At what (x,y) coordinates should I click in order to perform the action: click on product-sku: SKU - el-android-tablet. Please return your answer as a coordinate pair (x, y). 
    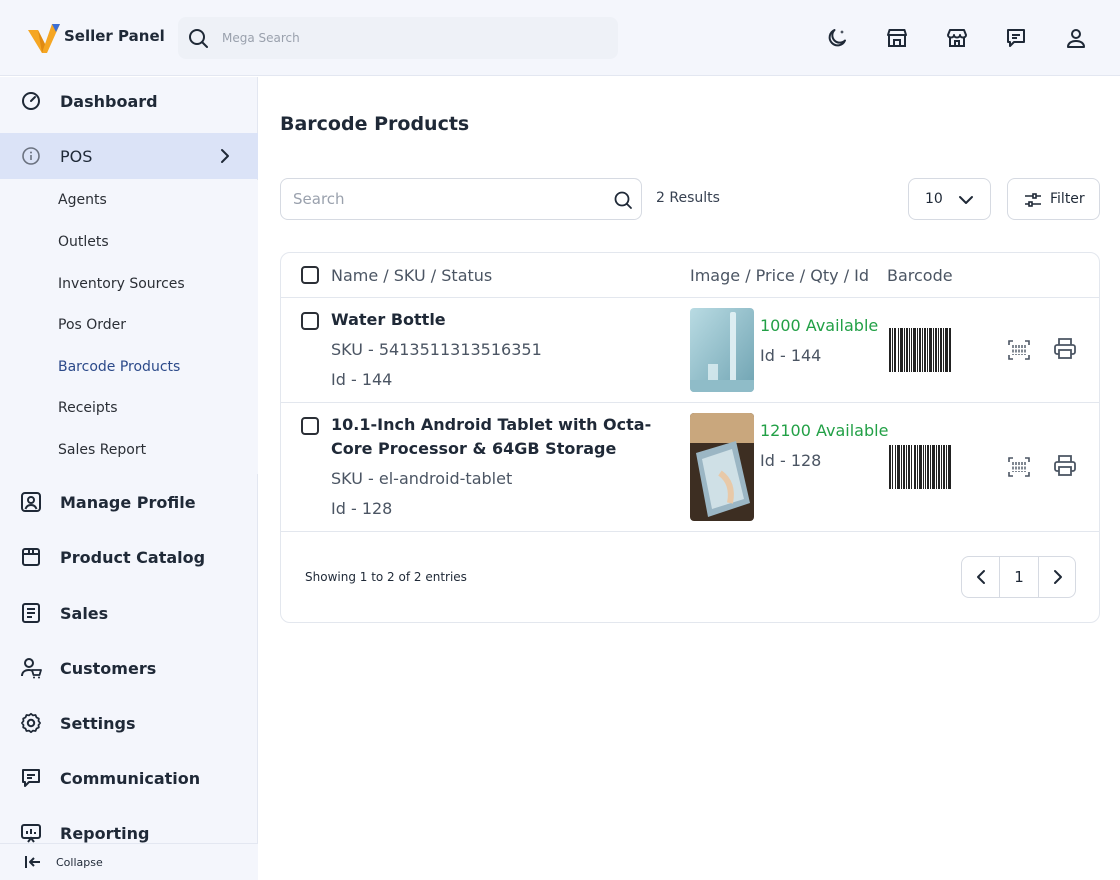
    Looking at the image, I should click on (422, 478).